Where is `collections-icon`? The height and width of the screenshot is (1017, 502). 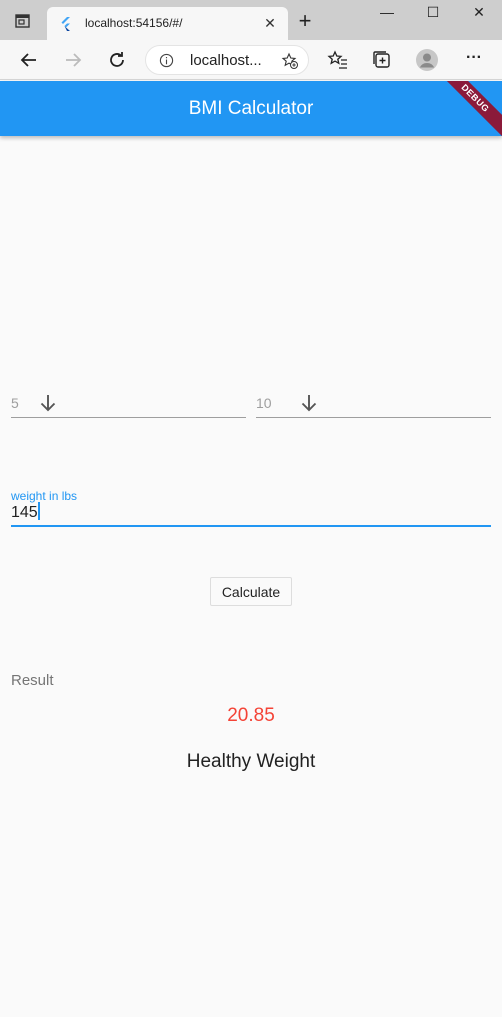
collections-icon is located at coordinates (382, 60).